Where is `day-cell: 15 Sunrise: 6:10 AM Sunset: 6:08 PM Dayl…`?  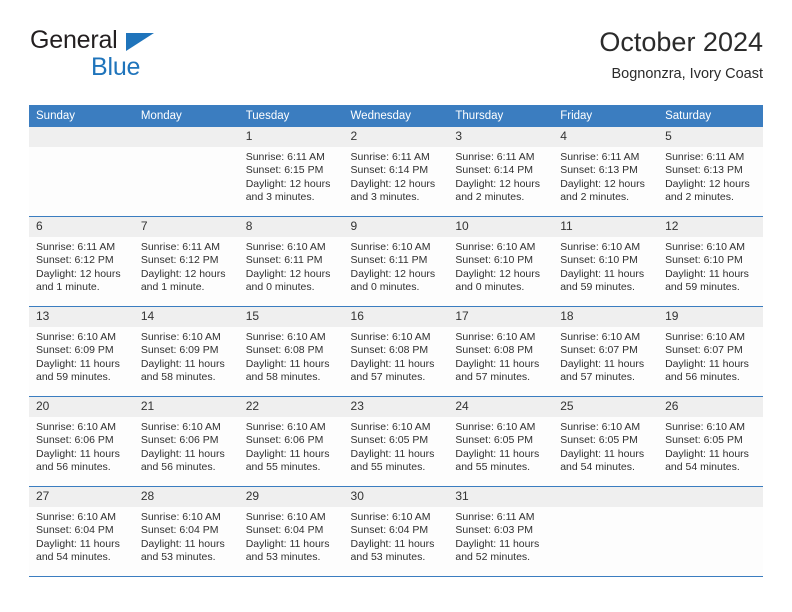
day-cell: 15 Sunrise: 6:10 AM Sunset: 6:08 PM Dayl… is located at coordinates (291, 351).